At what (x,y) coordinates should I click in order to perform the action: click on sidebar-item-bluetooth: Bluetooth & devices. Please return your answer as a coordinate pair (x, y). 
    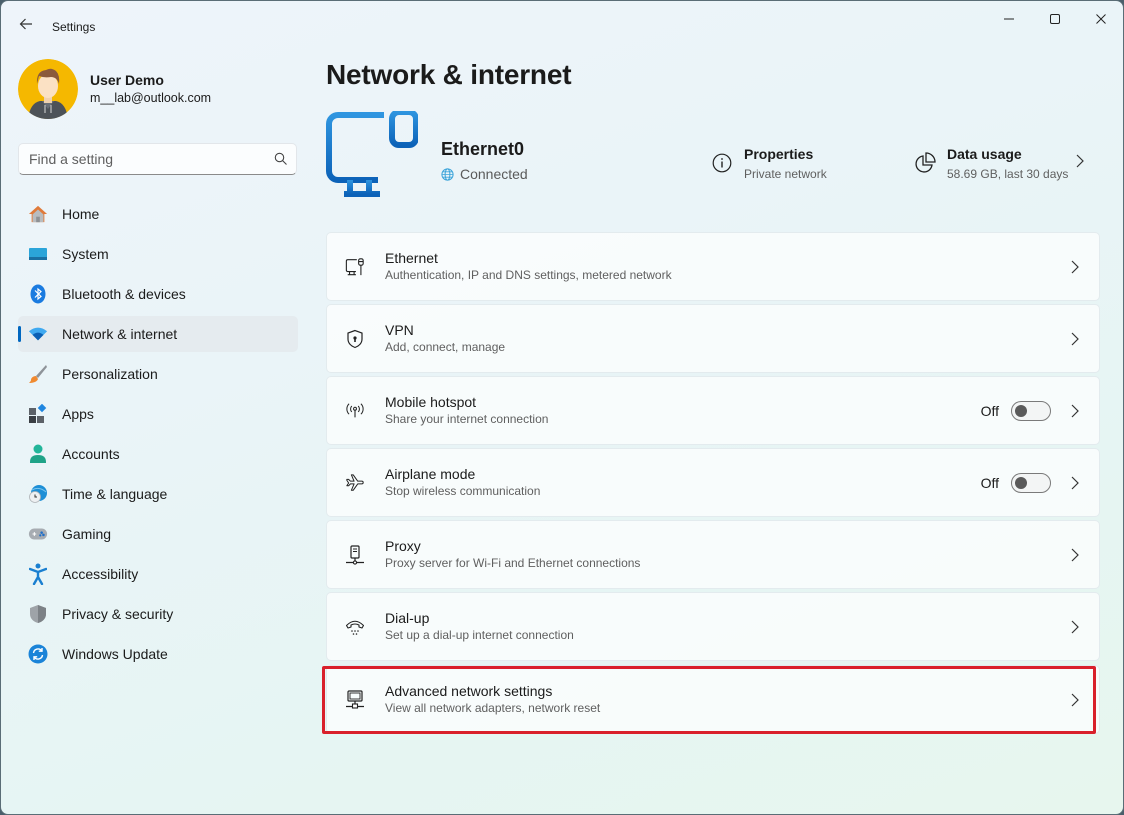
    Looking at the image, I should click on (158, 294).